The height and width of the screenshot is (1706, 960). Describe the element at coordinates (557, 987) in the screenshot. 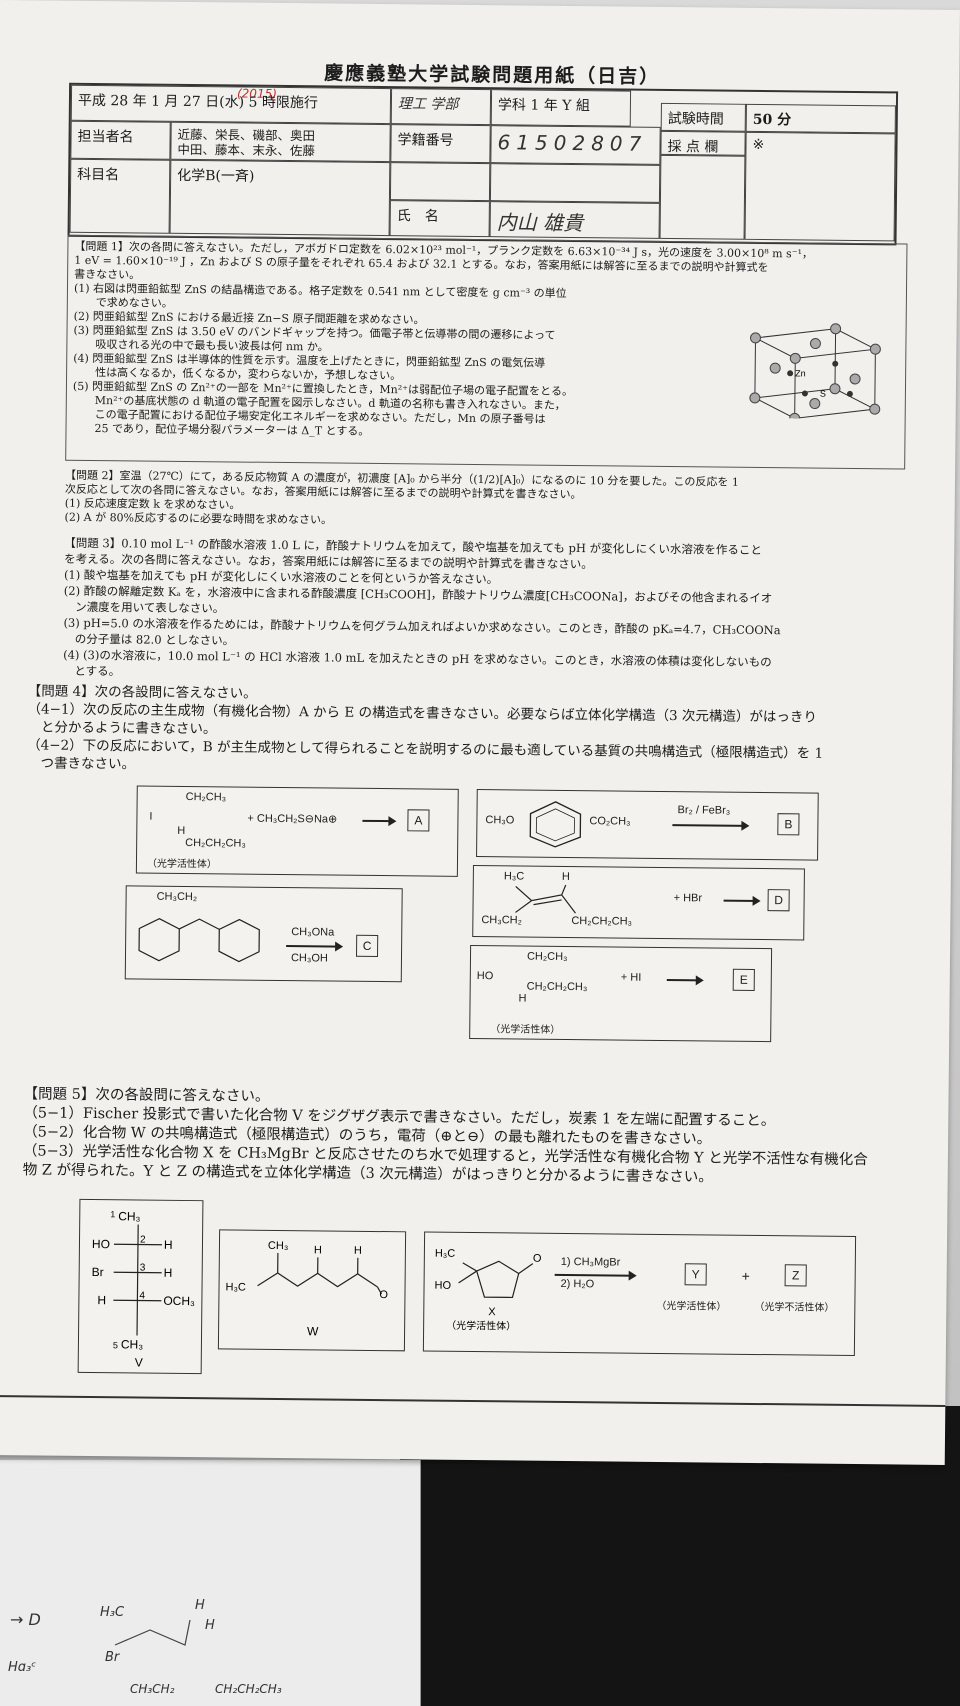

I see `rxe-bottom: CH₂CH₂CH₃` at that location.